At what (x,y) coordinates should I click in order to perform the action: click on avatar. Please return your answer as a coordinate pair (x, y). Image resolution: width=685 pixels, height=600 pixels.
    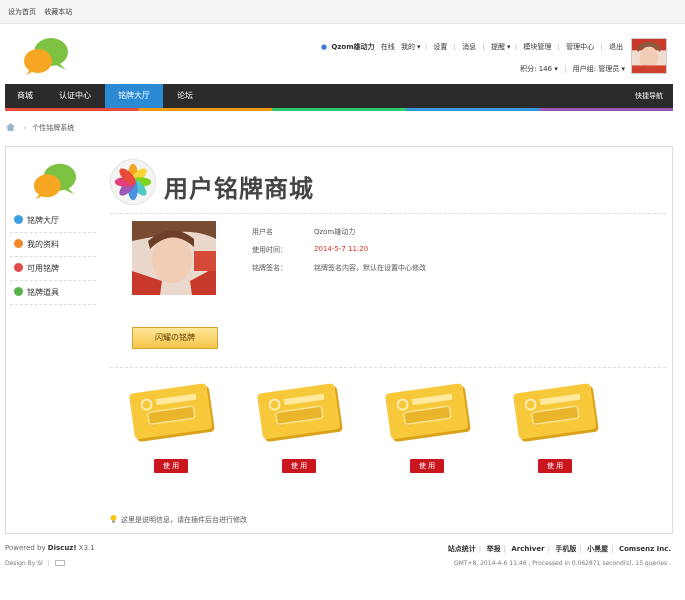
    Looking at the image, I should click on (649, 56).